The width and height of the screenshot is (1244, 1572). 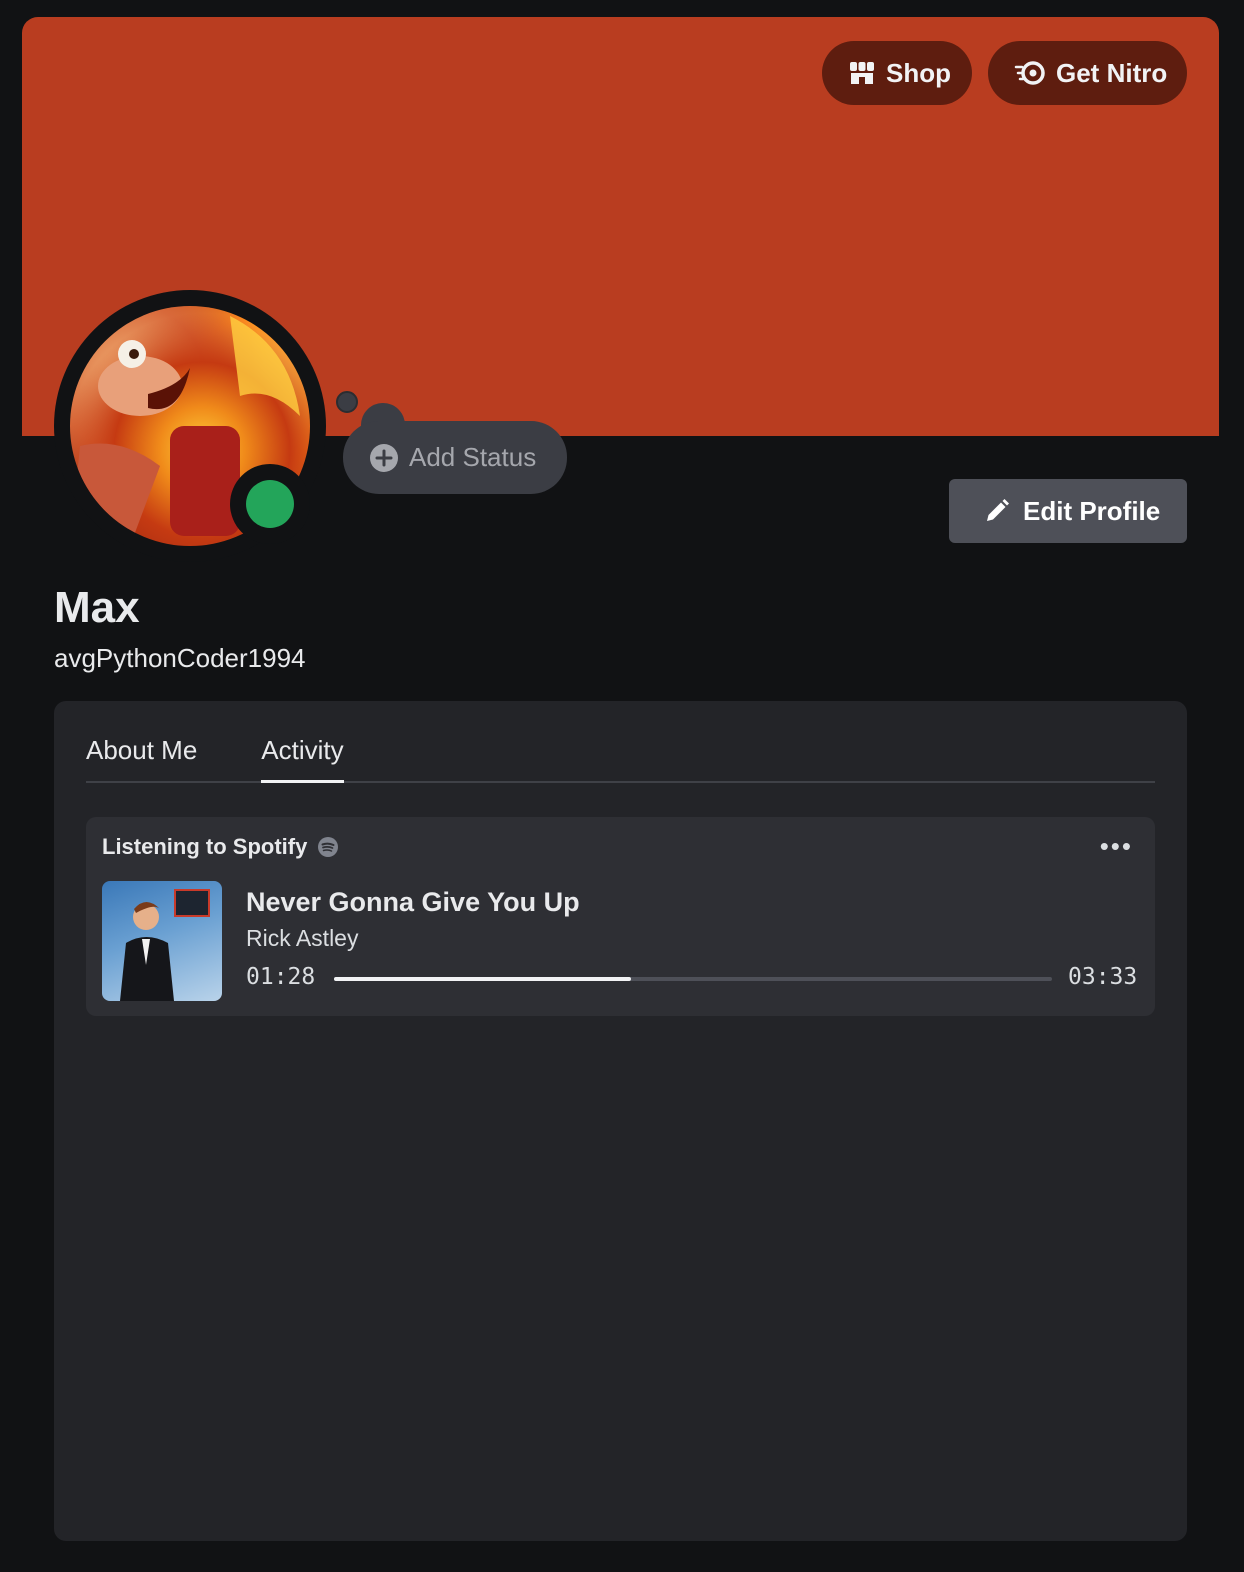 I want to click on add-status-button: Add Status, so click(x=455, y=457).